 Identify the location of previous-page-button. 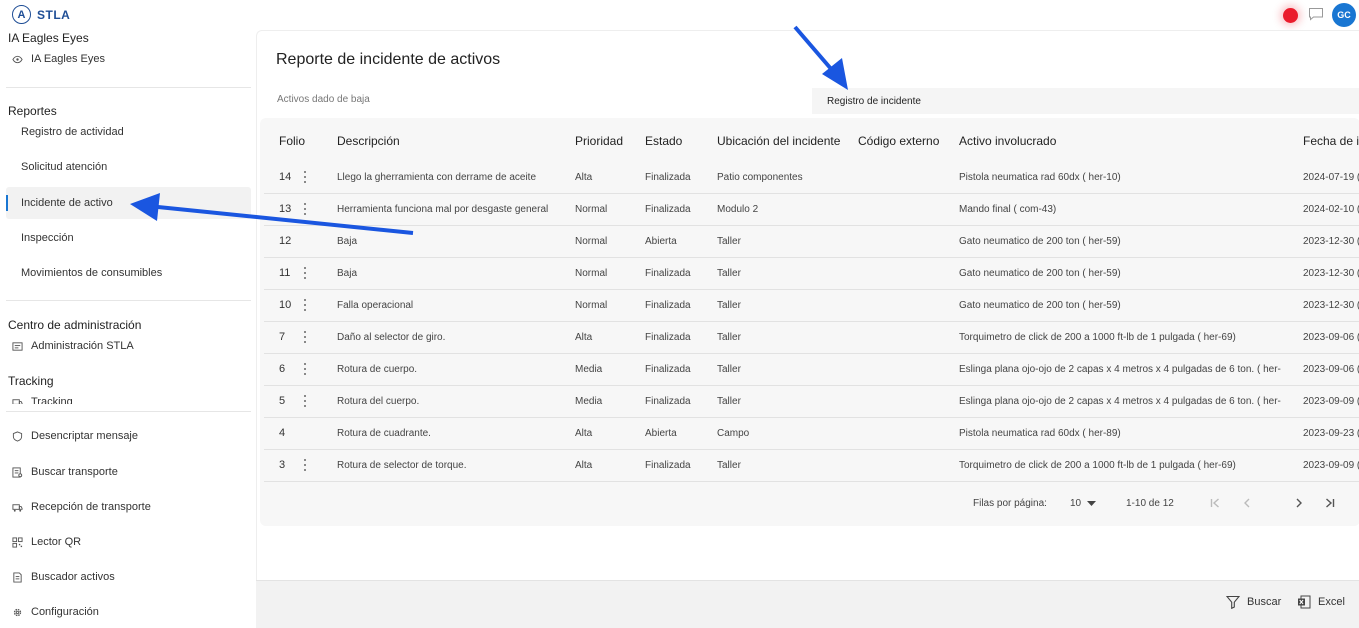
(1247, 503).